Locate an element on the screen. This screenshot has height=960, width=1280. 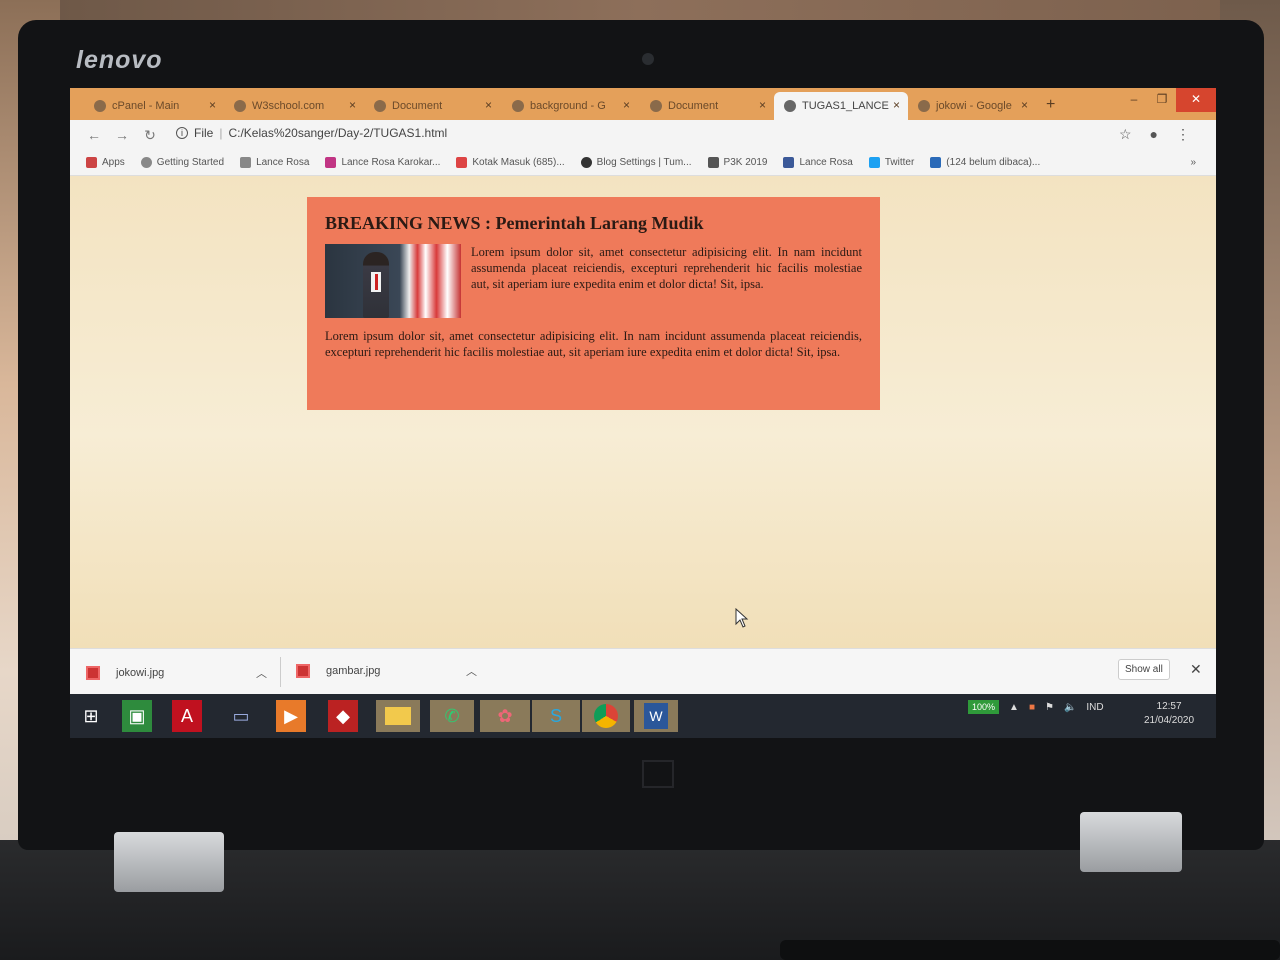
skype-icon: S is located at coordinates (556, 716).